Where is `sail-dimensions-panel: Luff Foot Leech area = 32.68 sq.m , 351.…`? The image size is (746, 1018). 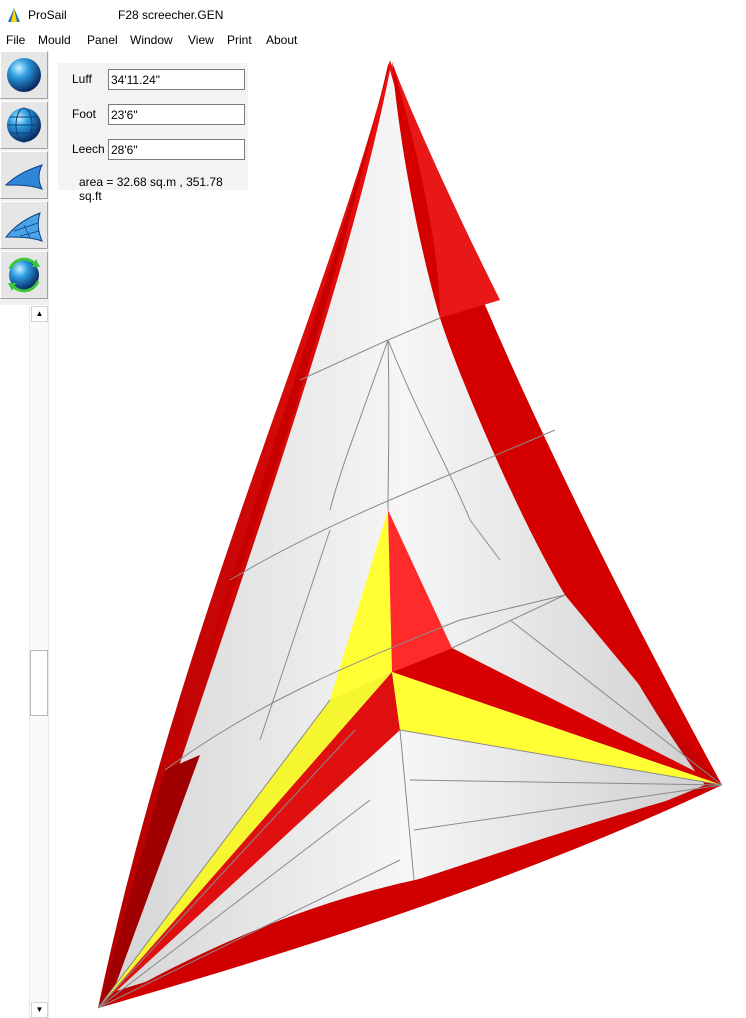 sail-dimensions-panel: Luff Foot Leech area = 32.68 sq.m , 351.… is located at coordinates (153, 133).